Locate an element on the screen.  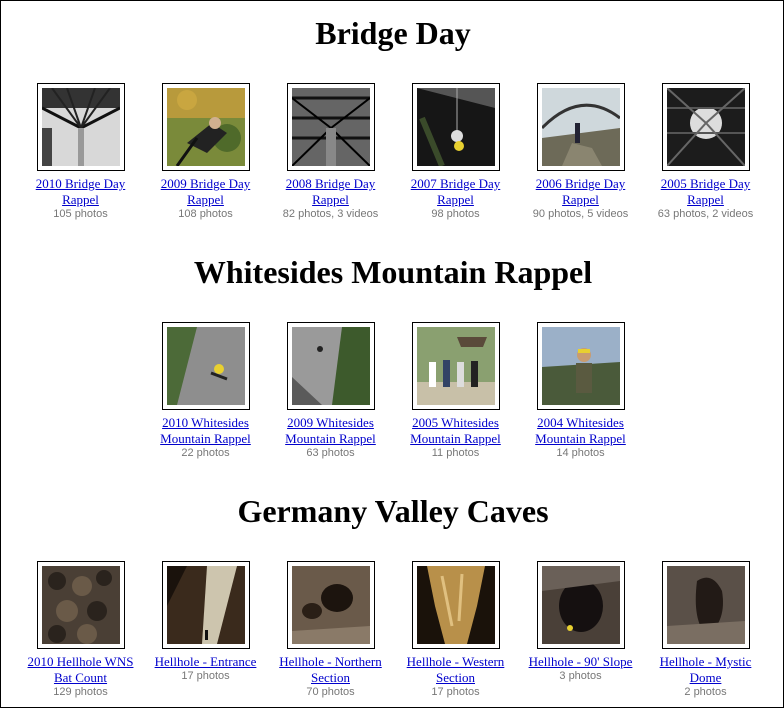
album-count: 3 photos is located at coordinates (580, 676).